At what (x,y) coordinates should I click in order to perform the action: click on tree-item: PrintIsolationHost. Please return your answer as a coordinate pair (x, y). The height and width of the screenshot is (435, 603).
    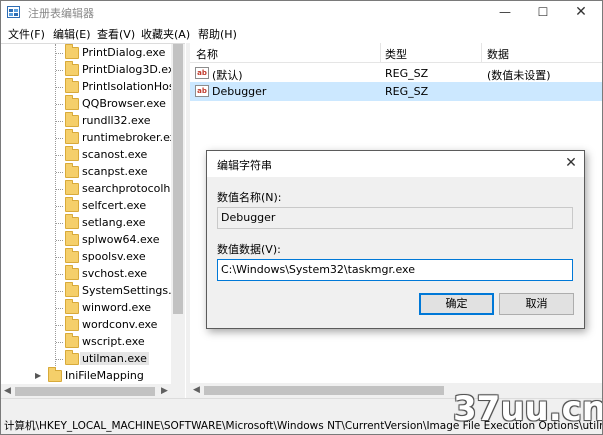
    Looking at the image, I should click on (90, 87).